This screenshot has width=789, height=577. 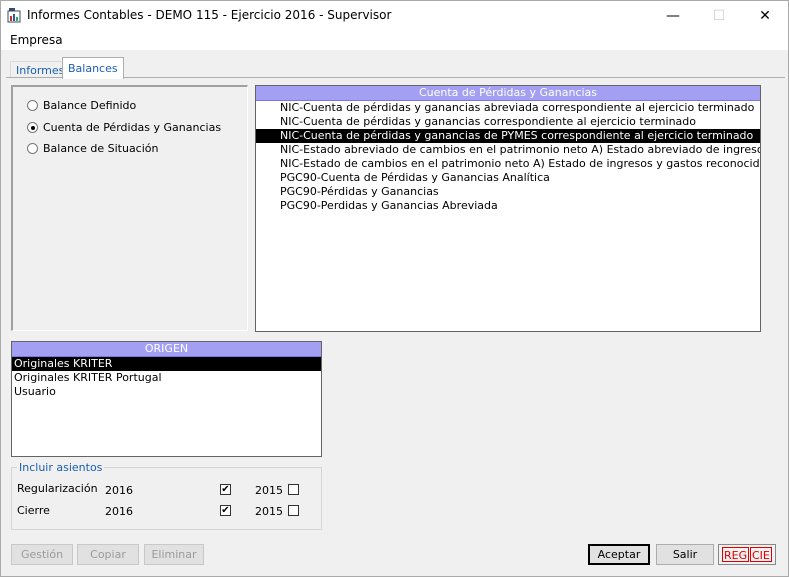 What do you see at coordinates (119, 490) in the screenshot?
I see `regularizacion-year1: 2016` at bounding box center [119, 490].